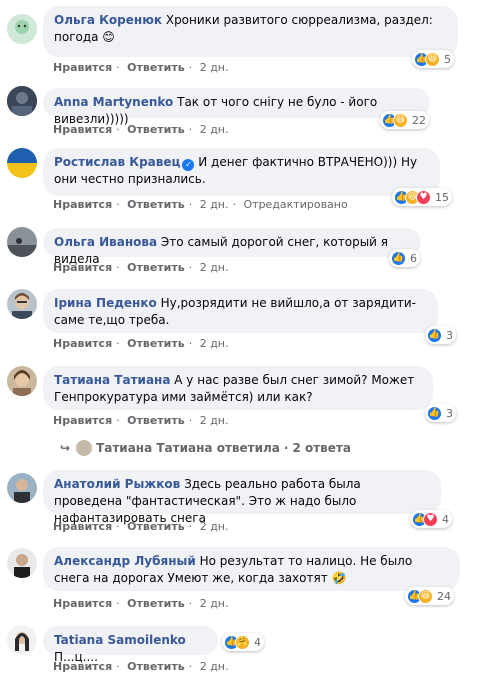  Describe the element at coordinates (445, 519) in the screenshot. I see `reaction-count: 4` at that location.